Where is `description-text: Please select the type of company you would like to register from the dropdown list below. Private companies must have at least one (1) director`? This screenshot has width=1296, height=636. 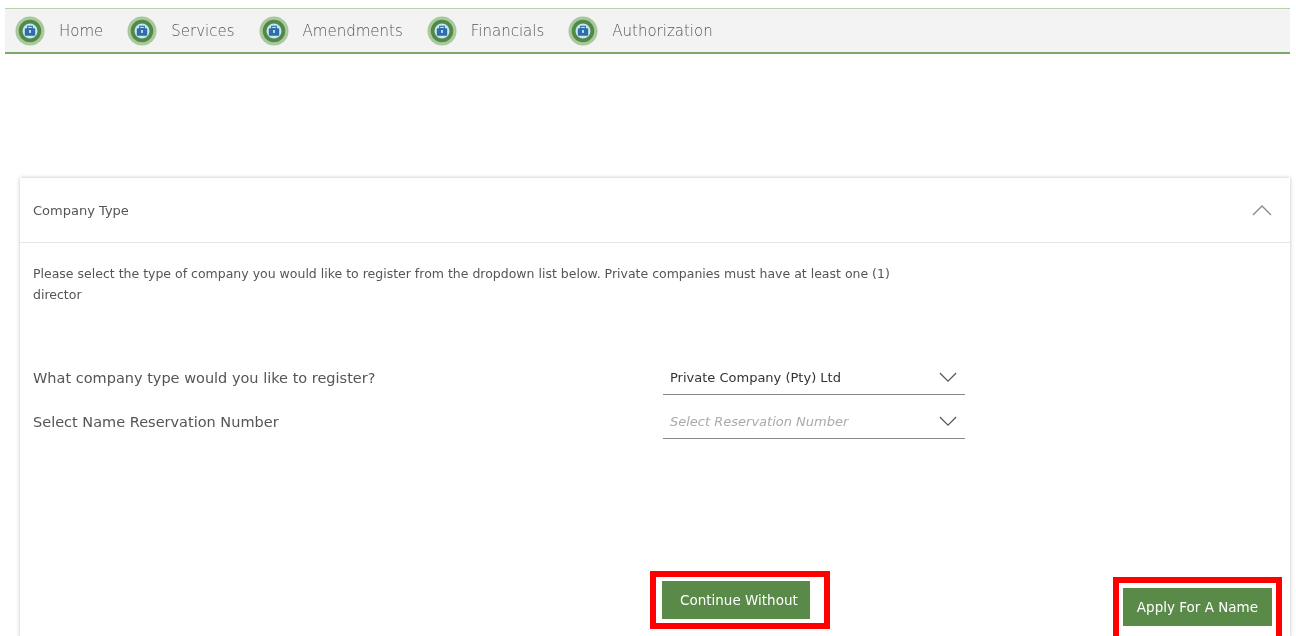 description-text: Please select the type of company you would like to register from the dropdown list below. Private companies must have at least one (1) director is located at coordinates (462, 284).